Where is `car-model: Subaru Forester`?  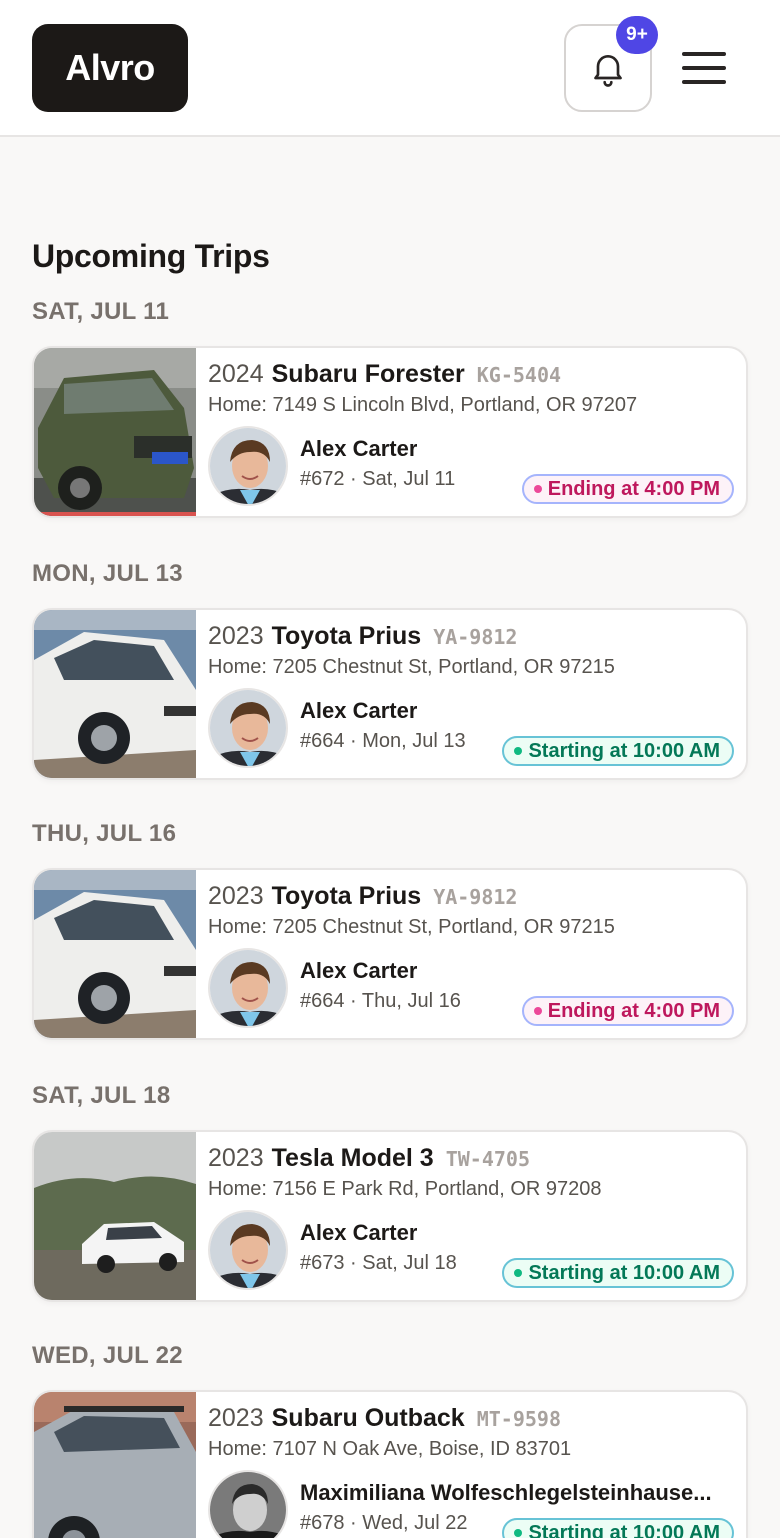
car-model: Subaru Forester is located at coordinates (368, 374).